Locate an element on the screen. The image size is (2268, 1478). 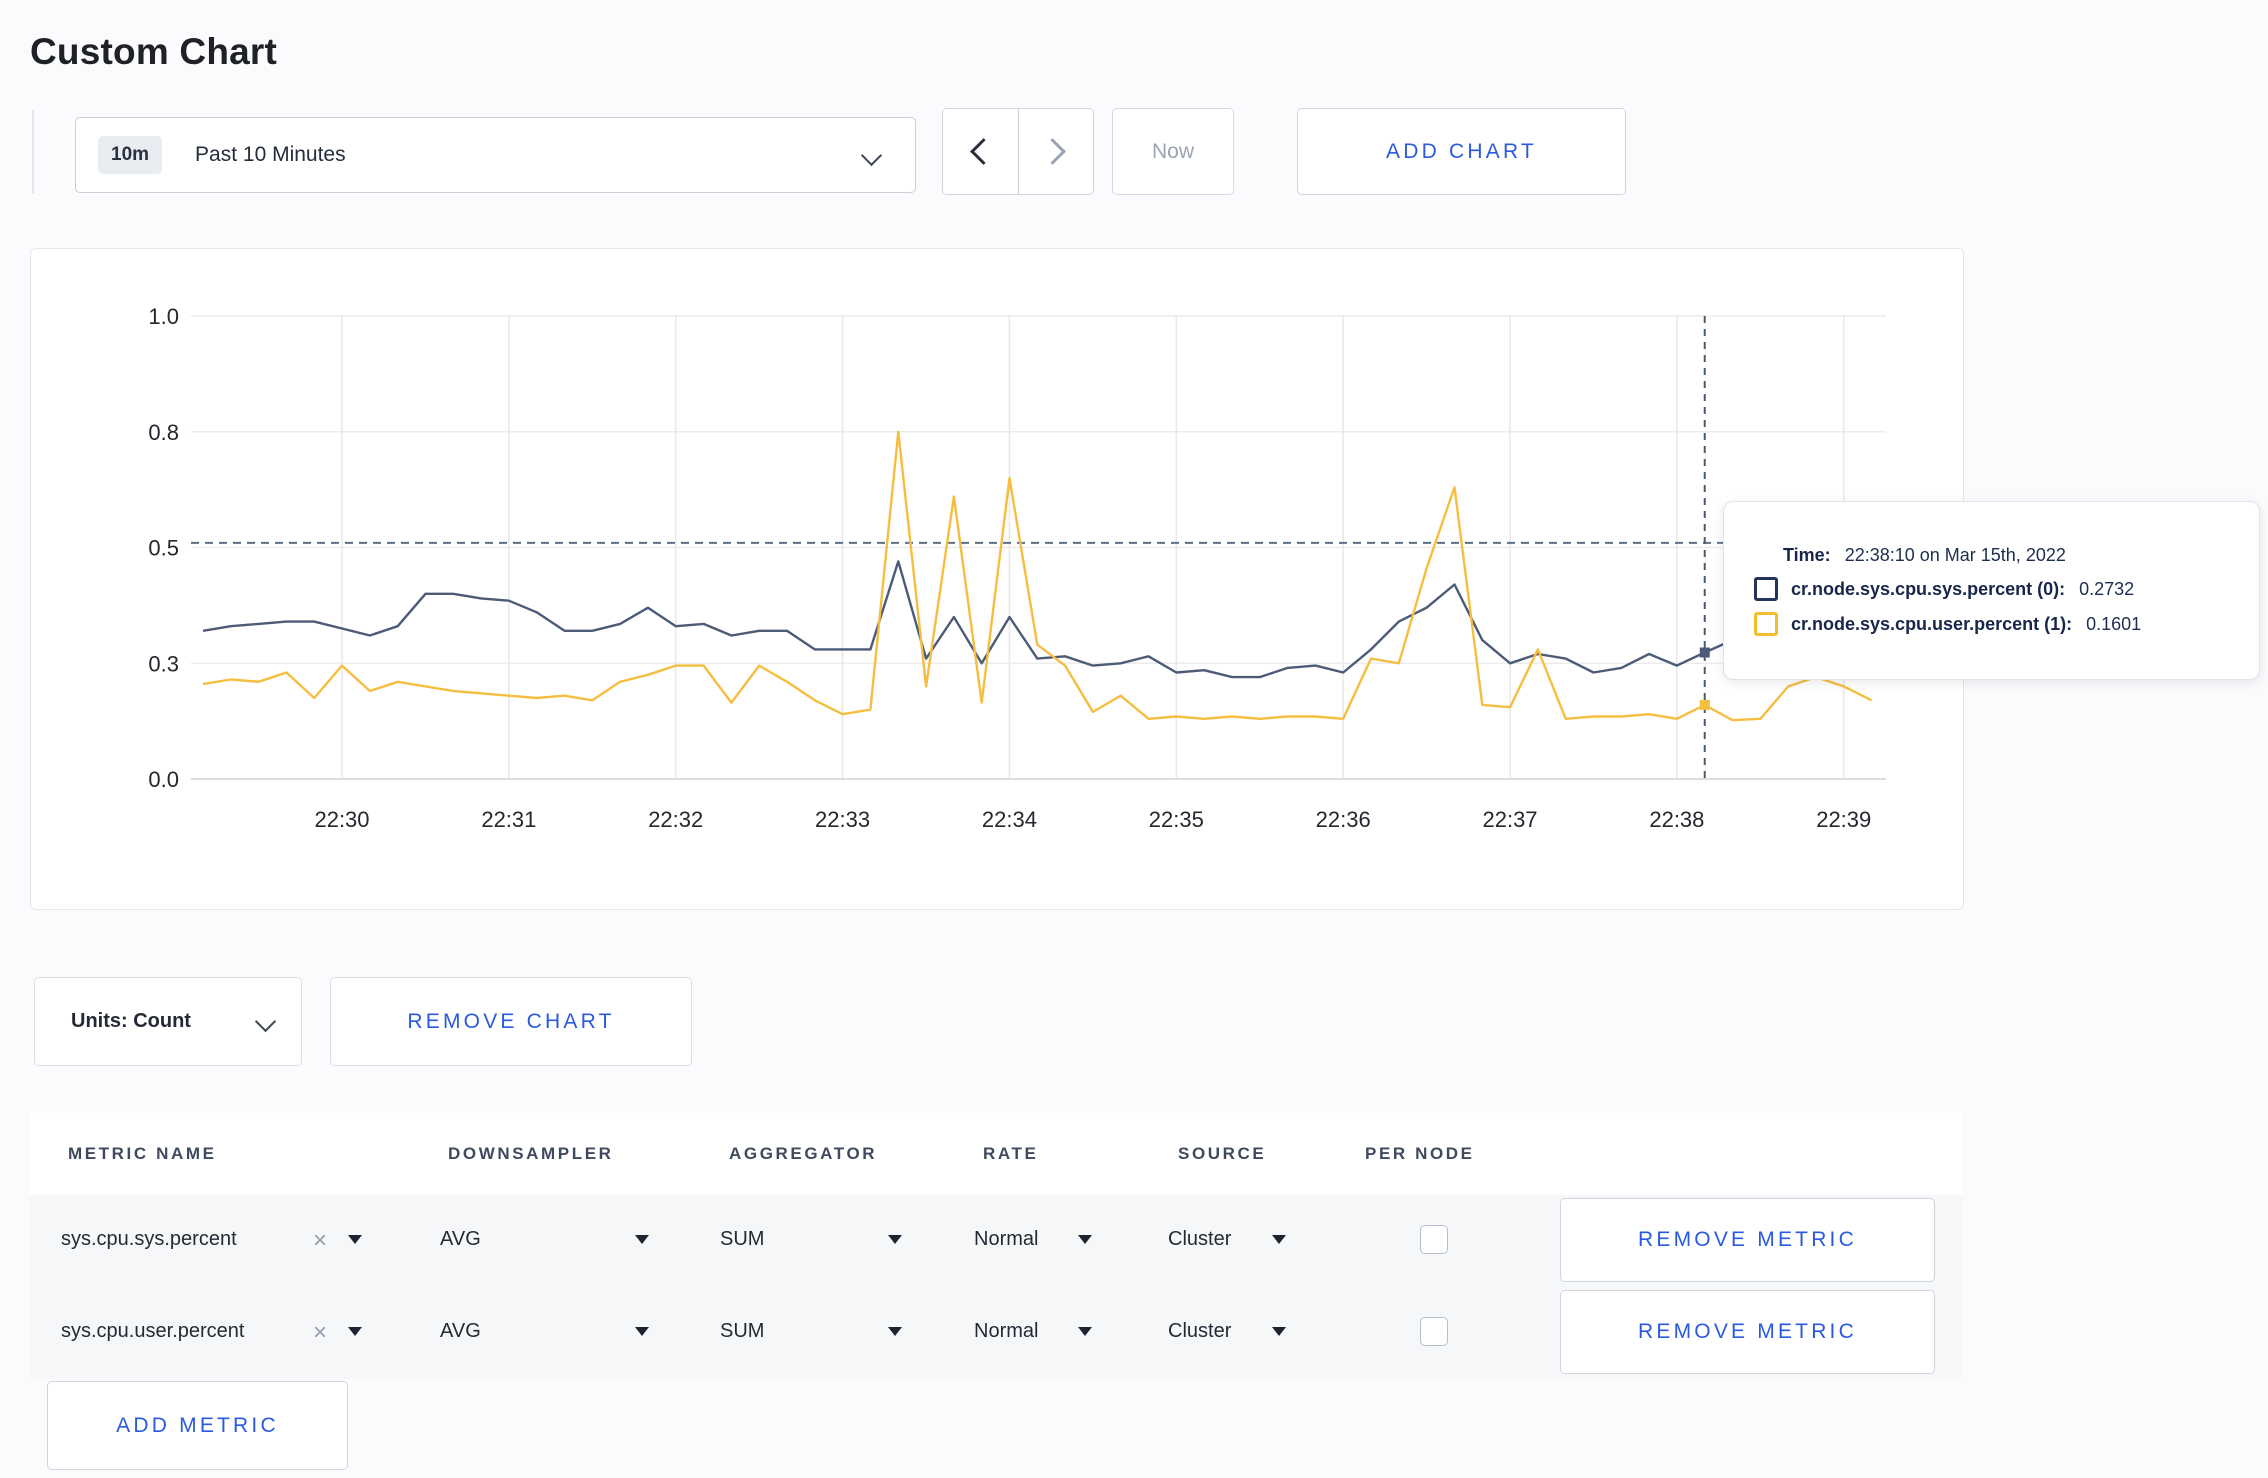
x-axis-tick-label: 22:33 is located at coordinates (842, 819).